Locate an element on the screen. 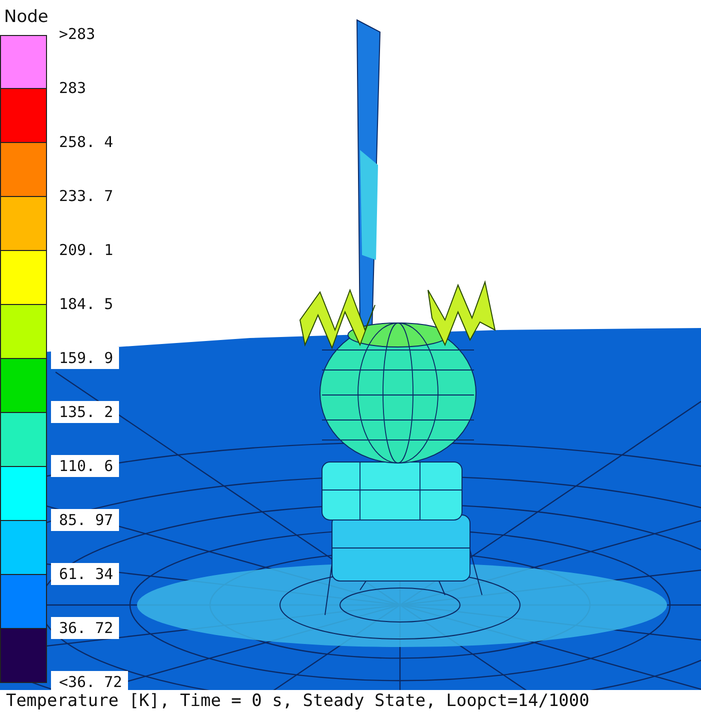 The width and height of the screenshot is (701, 712). legend-value: 110. 6 is located at coordinates (85, 466).